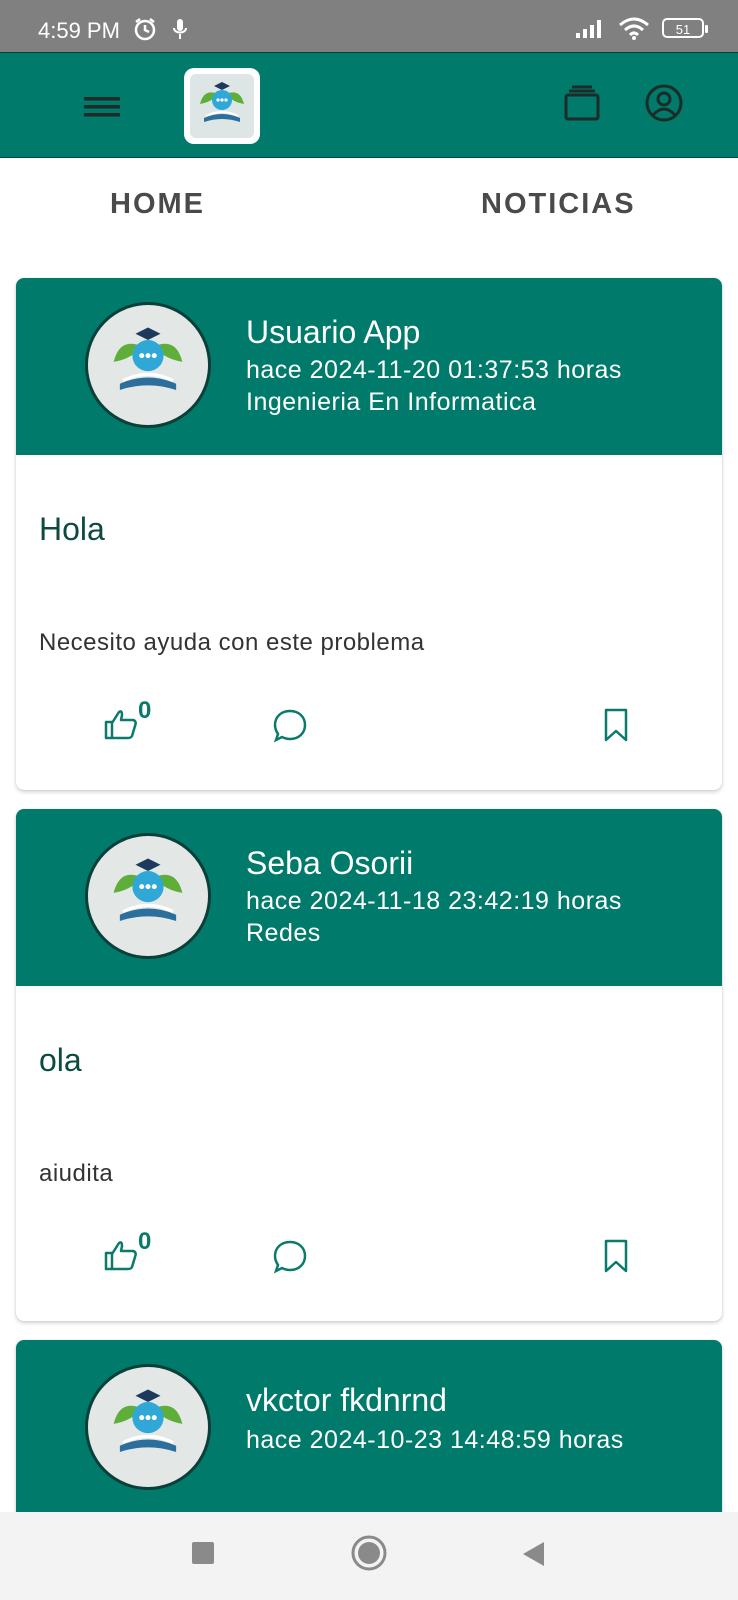 The image size is (738, 1600). What do you see at coordinates (434, 370) in the screenshot?
I see `post-timestamp: hace 2024-11-20 01:37:53 horas` at bounding box center [434, 370].